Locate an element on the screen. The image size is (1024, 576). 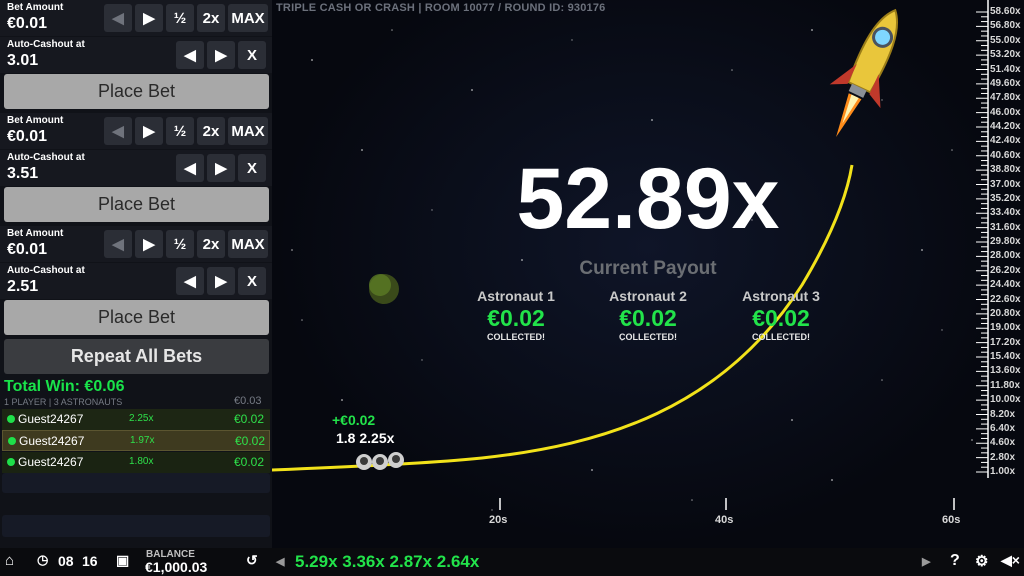
help-button: ? is located at coordinates (955, 561).